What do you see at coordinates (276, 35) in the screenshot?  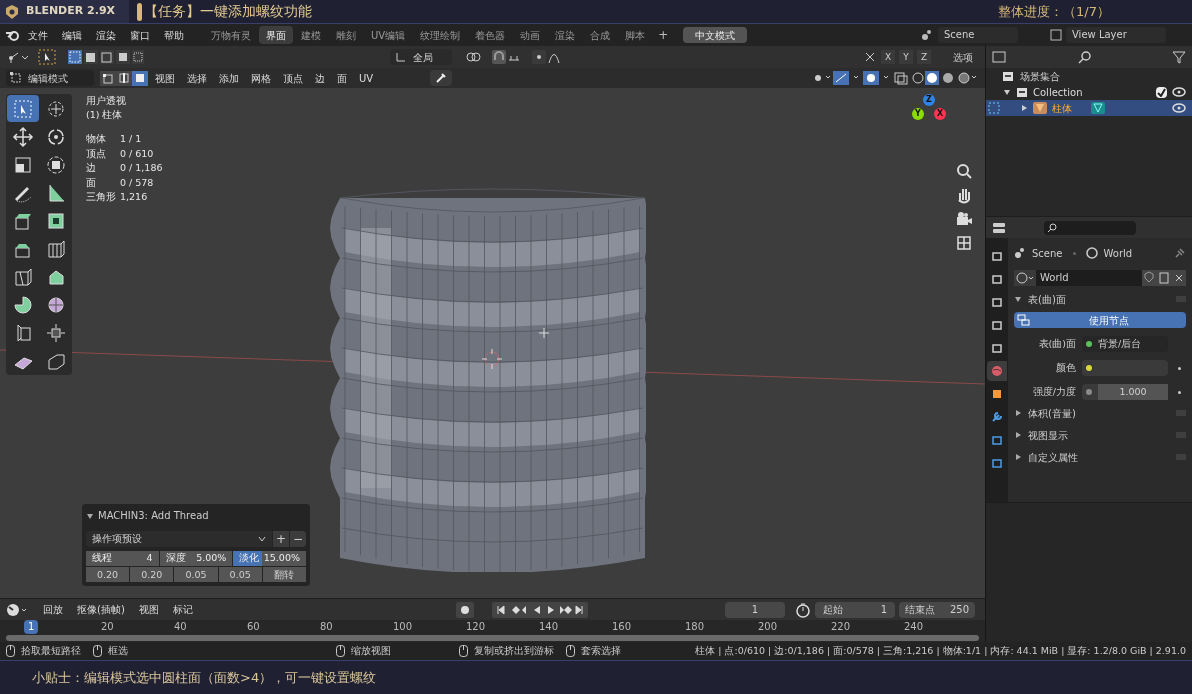 I see `workspace-tab: 界面` at bounding box center [276, 35].